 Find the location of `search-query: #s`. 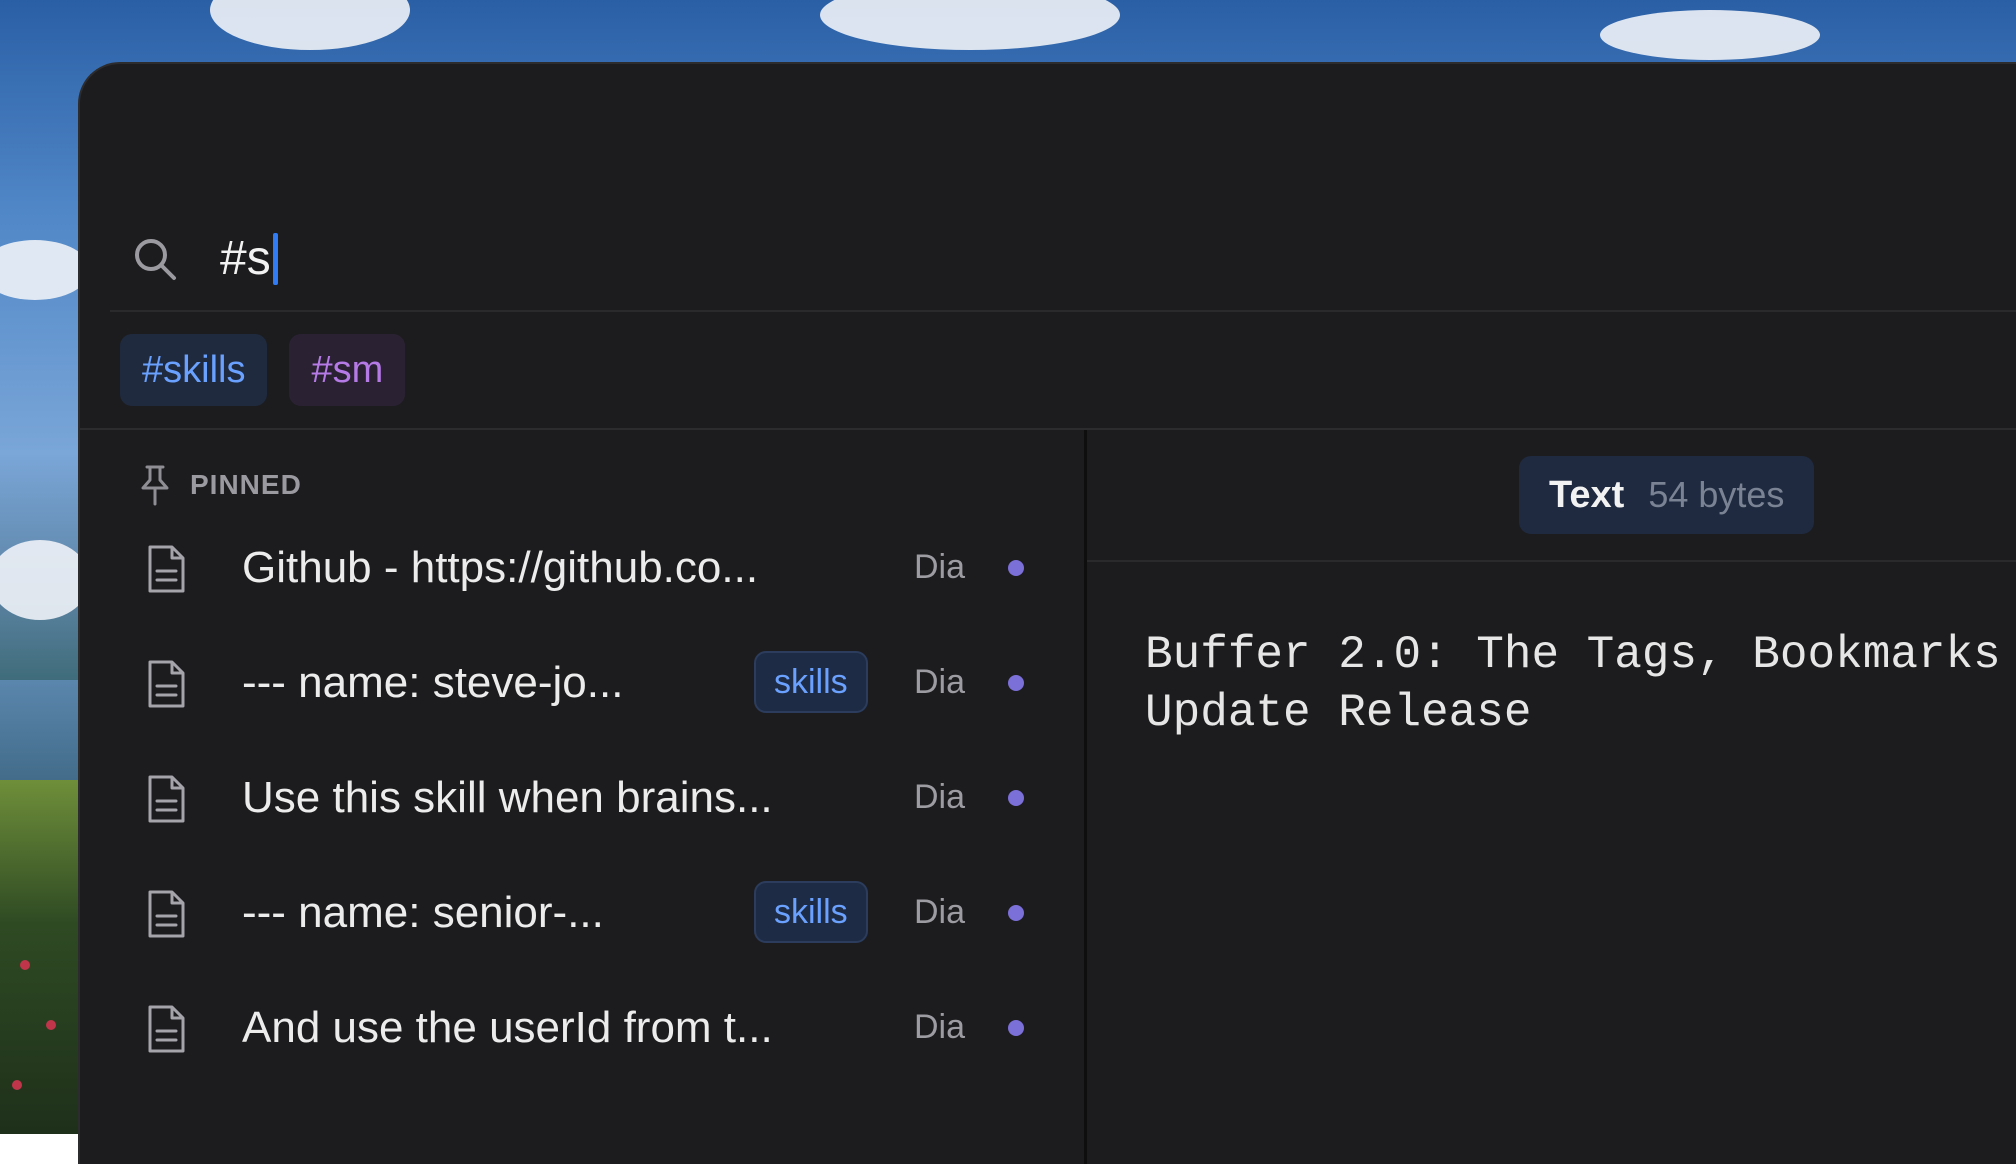

search-query: #s is located at coordinates (245, 258).